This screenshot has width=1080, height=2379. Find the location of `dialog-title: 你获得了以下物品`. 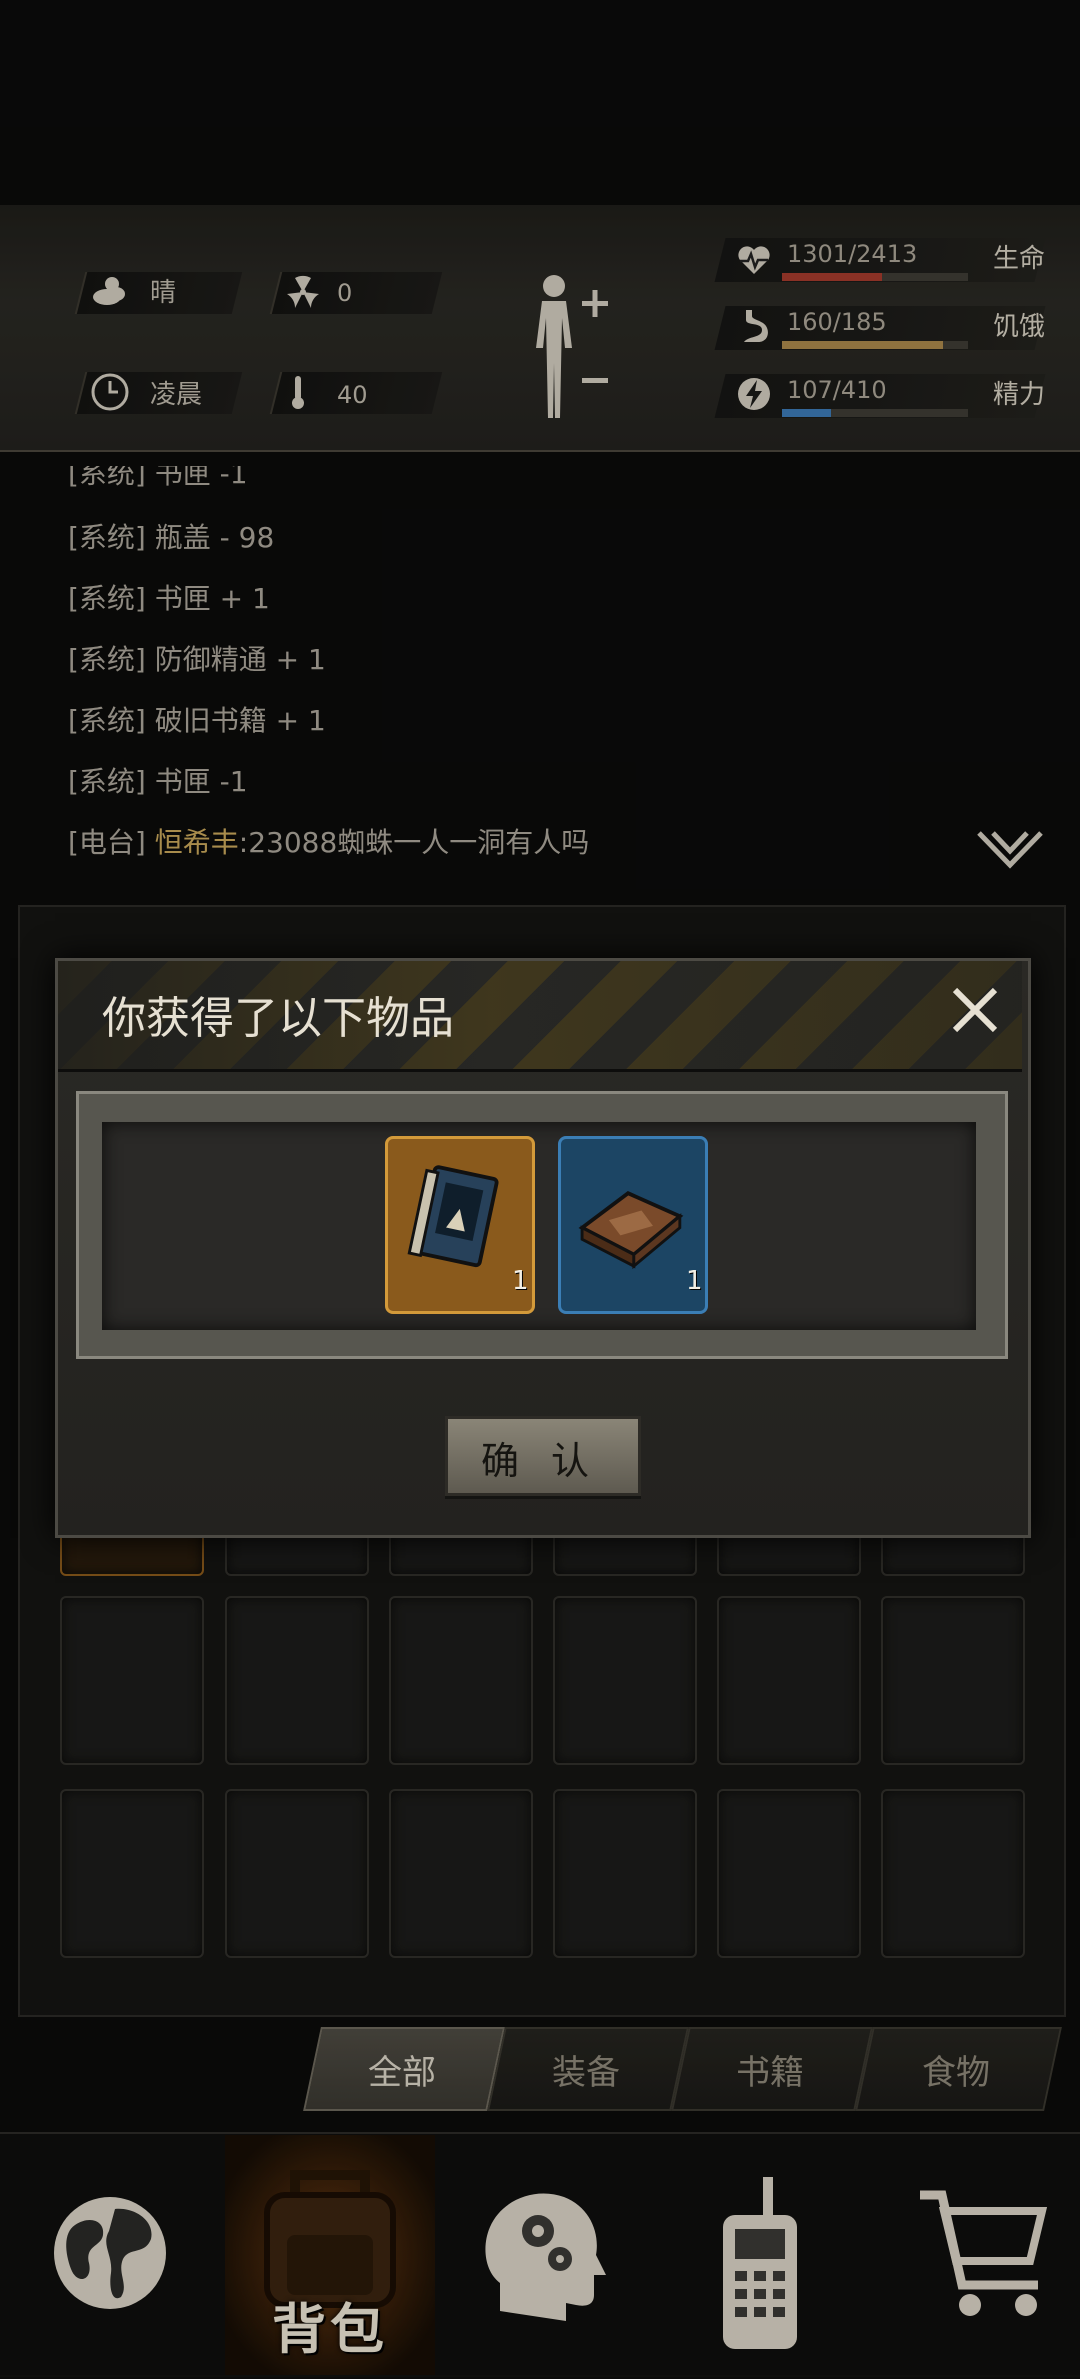

dialog-title: 你获得了以下物品 is located at coordinates (278, 1018).